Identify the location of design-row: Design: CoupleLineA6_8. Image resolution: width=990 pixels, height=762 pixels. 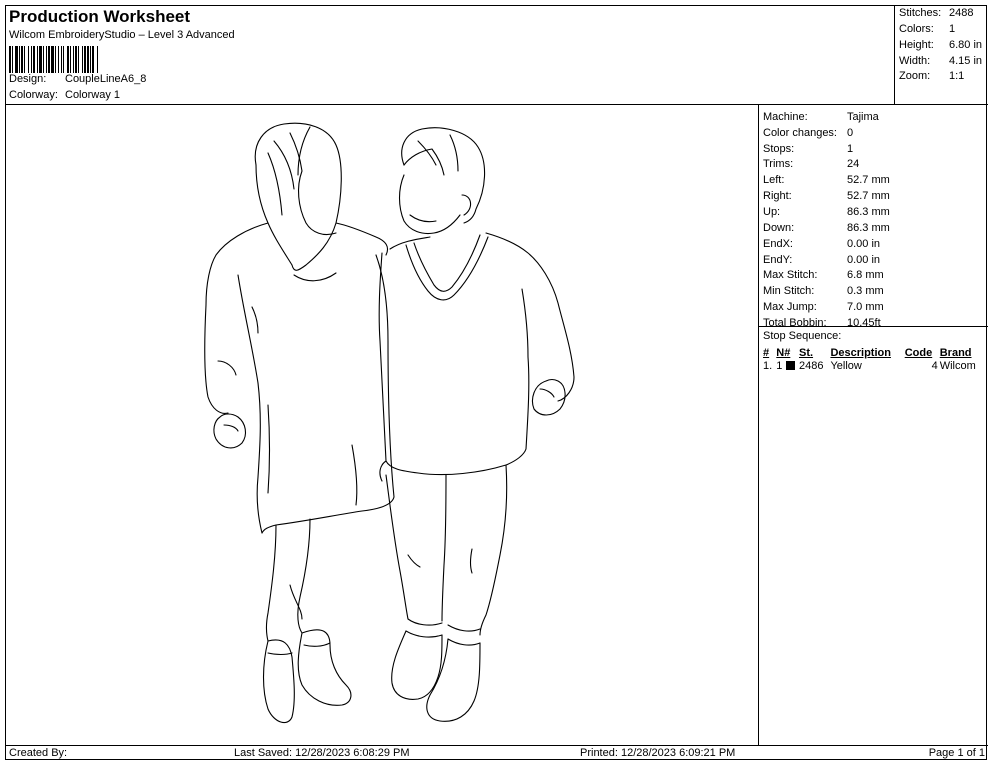
(77, 79).